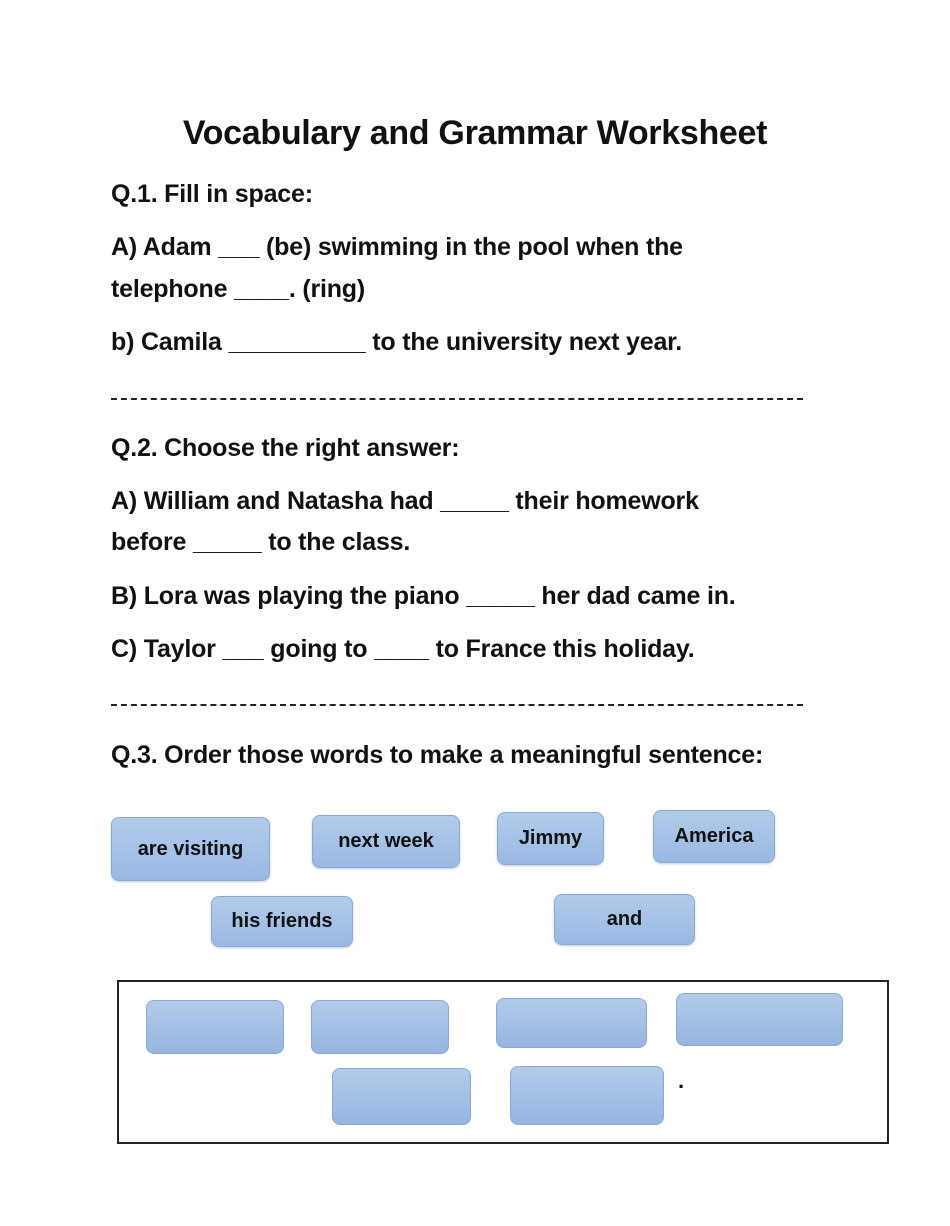 This screenshot has width=950, height=1226. Describe the element at coordinates (261, 542) in the screenshot. I see `q2-item-a-line2: before _____ to the class.` at that location.